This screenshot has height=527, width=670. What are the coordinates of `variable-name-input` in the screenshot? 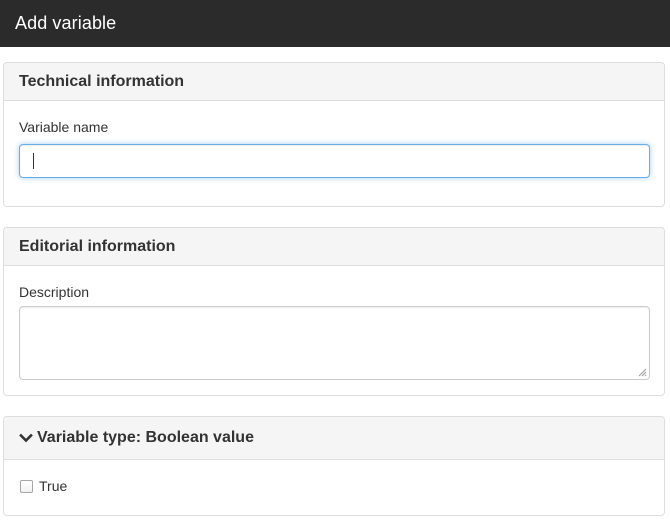 It's located at (334, 161).